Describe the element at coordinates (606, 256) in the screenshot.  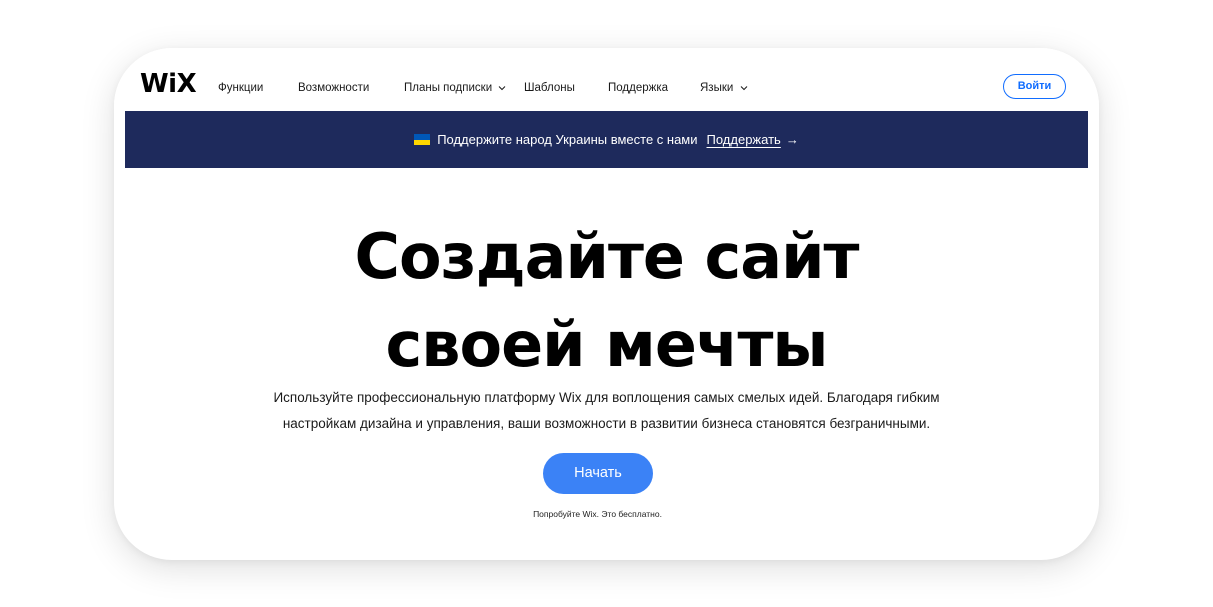
I see `hero-title-line-1: Создайте сайт` at that location.